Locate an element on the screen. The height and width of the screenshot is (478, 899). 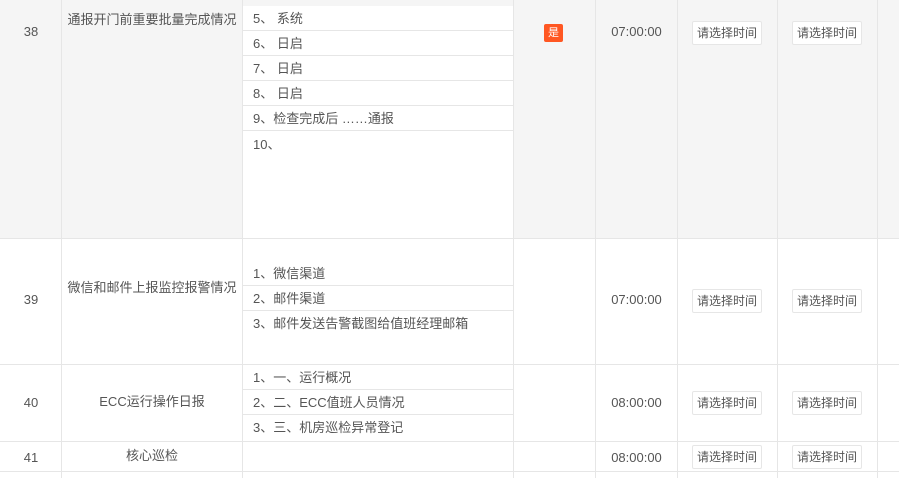
check-item-list: 5、 系统 6、 日启 7、 日启 8、 日启 9、检查完成后 ……通报 10、 is located at coordinates (378, 122).